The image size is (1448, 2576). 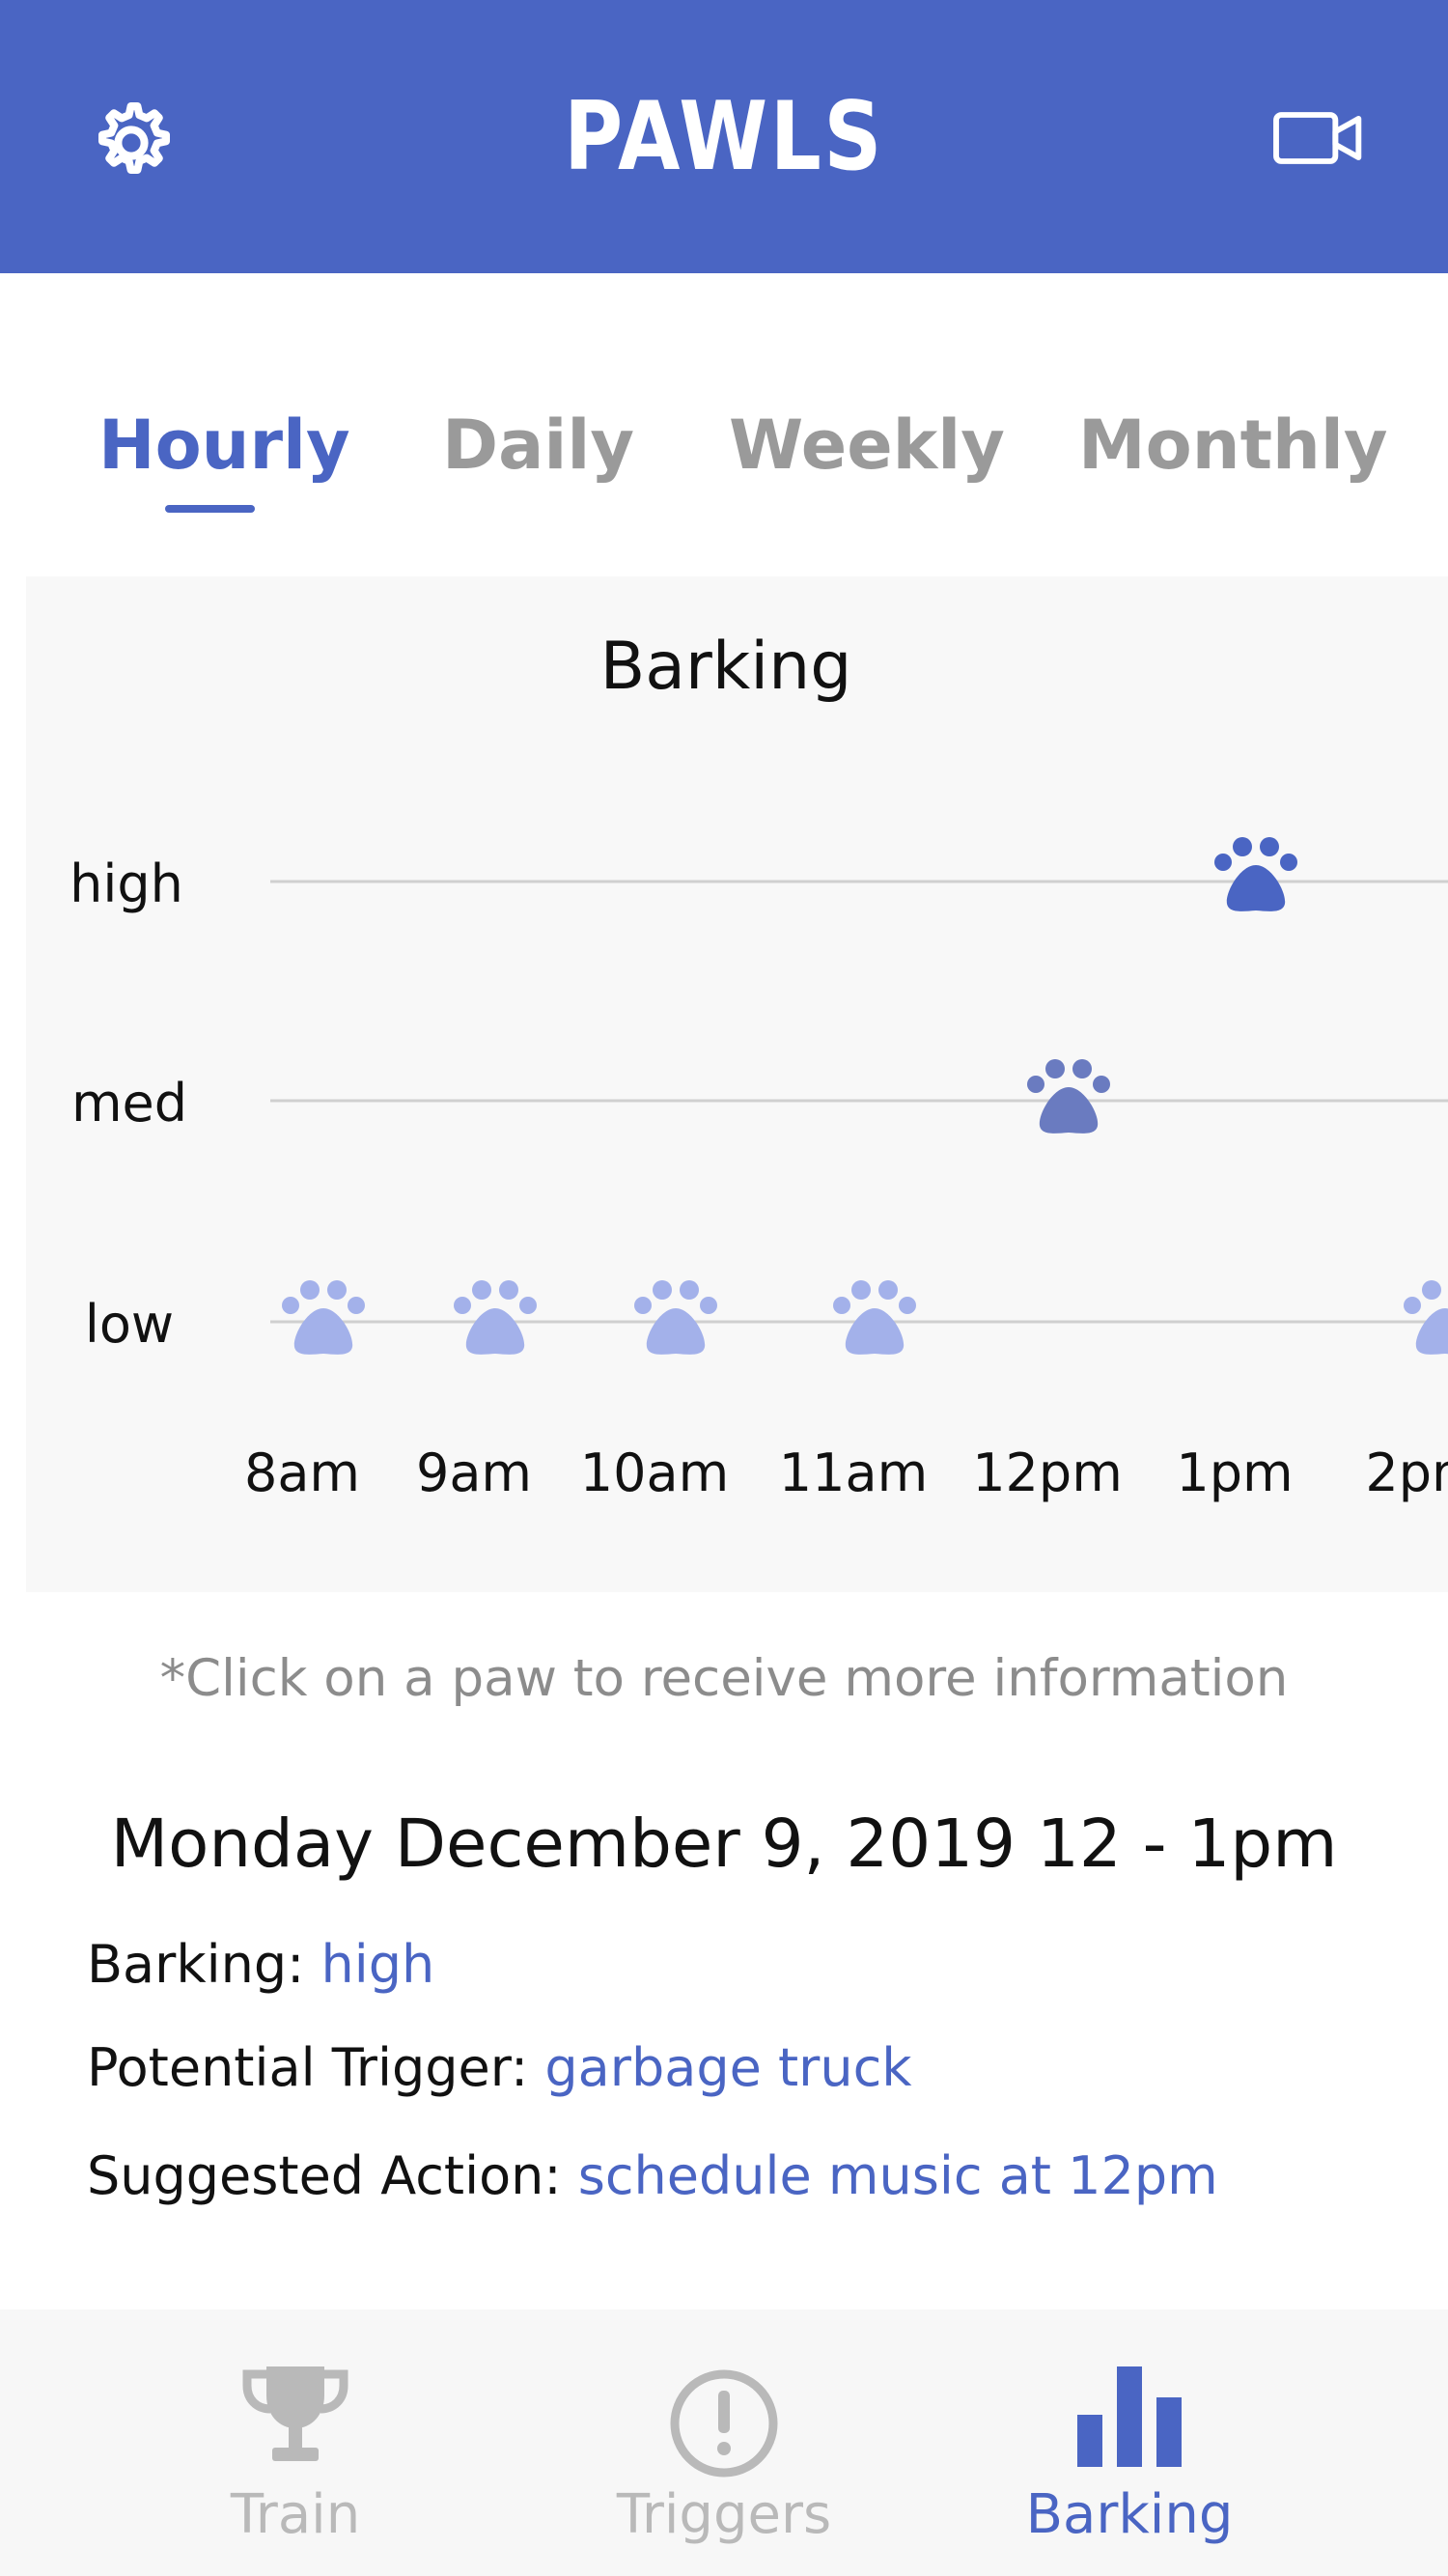 I want to click on x-label-12pm: 12pm, so click(x=1048, y=1473).